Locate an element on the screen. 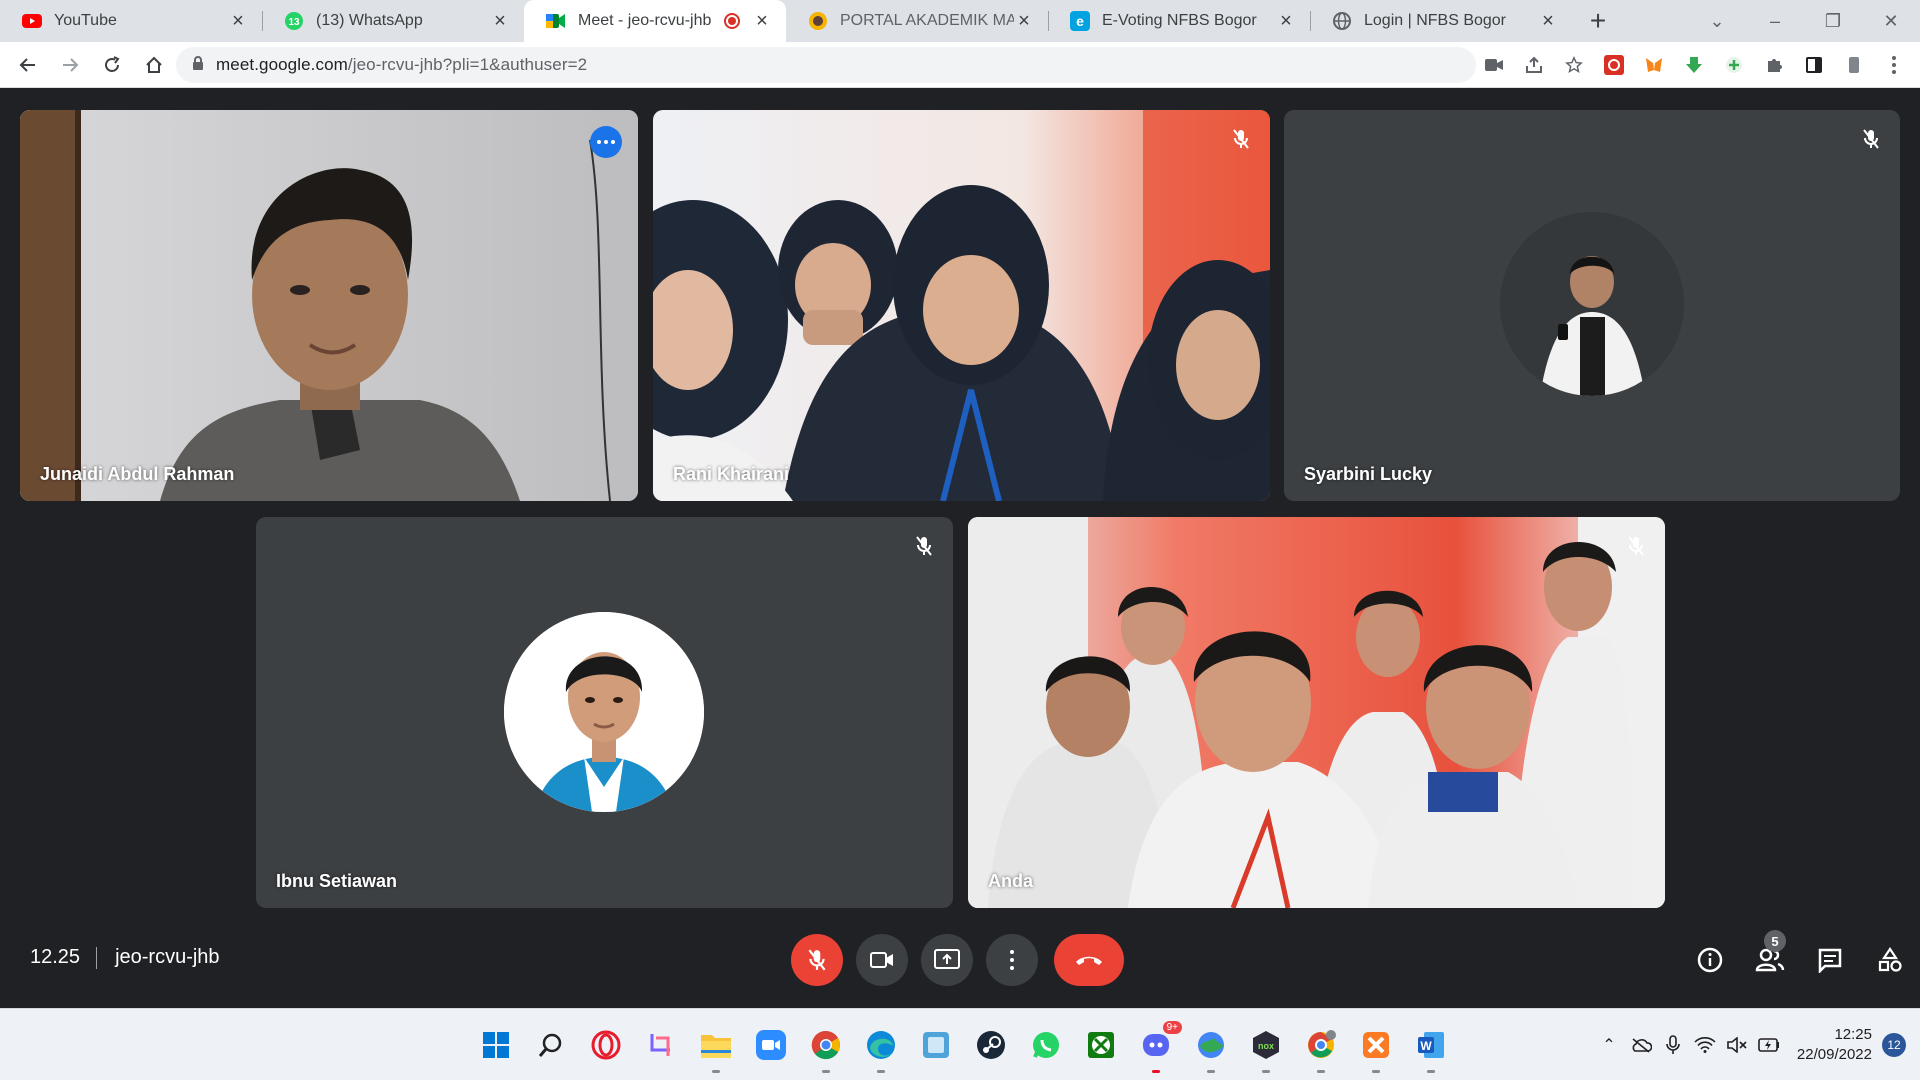 The image size is (1920, 1080). restore-icon: ❐ is located at coordinates (1833, 21).